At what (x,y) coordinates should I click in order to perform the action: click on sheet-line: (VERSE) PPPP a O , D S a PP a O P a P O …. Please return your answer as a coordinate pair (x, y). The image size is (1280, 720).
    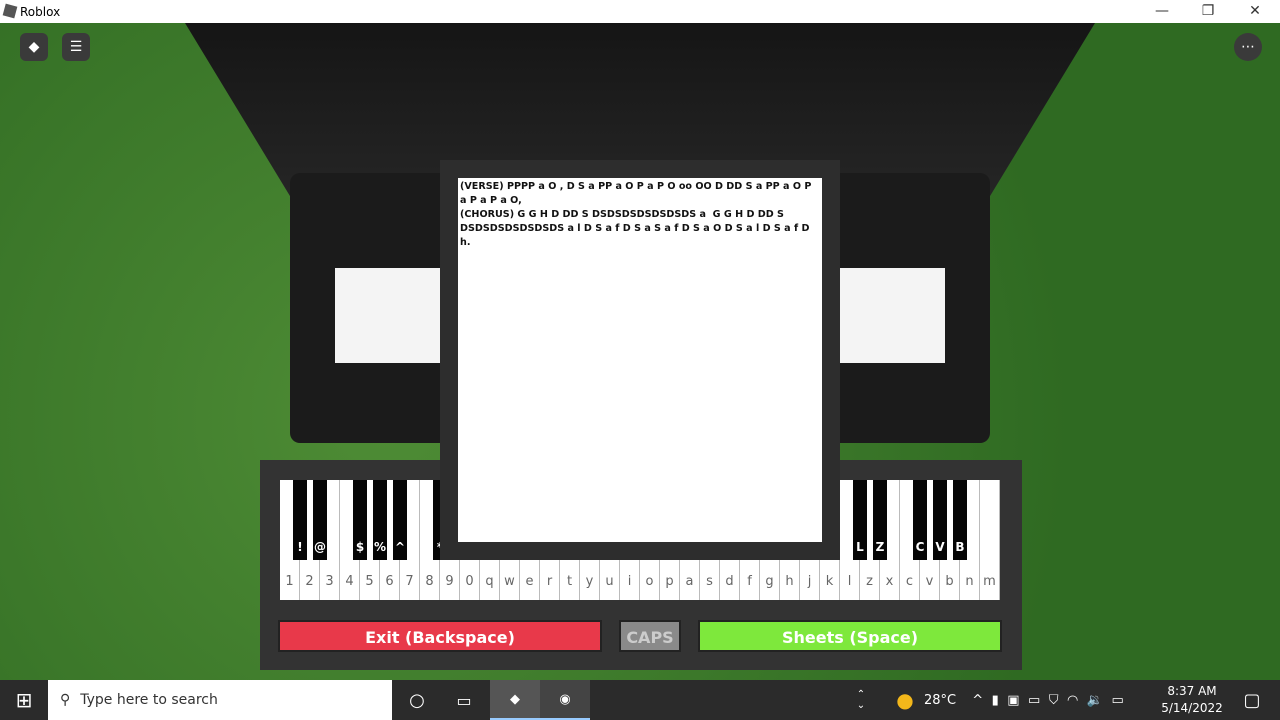
    Looking at the image, I should click on (637, 193).